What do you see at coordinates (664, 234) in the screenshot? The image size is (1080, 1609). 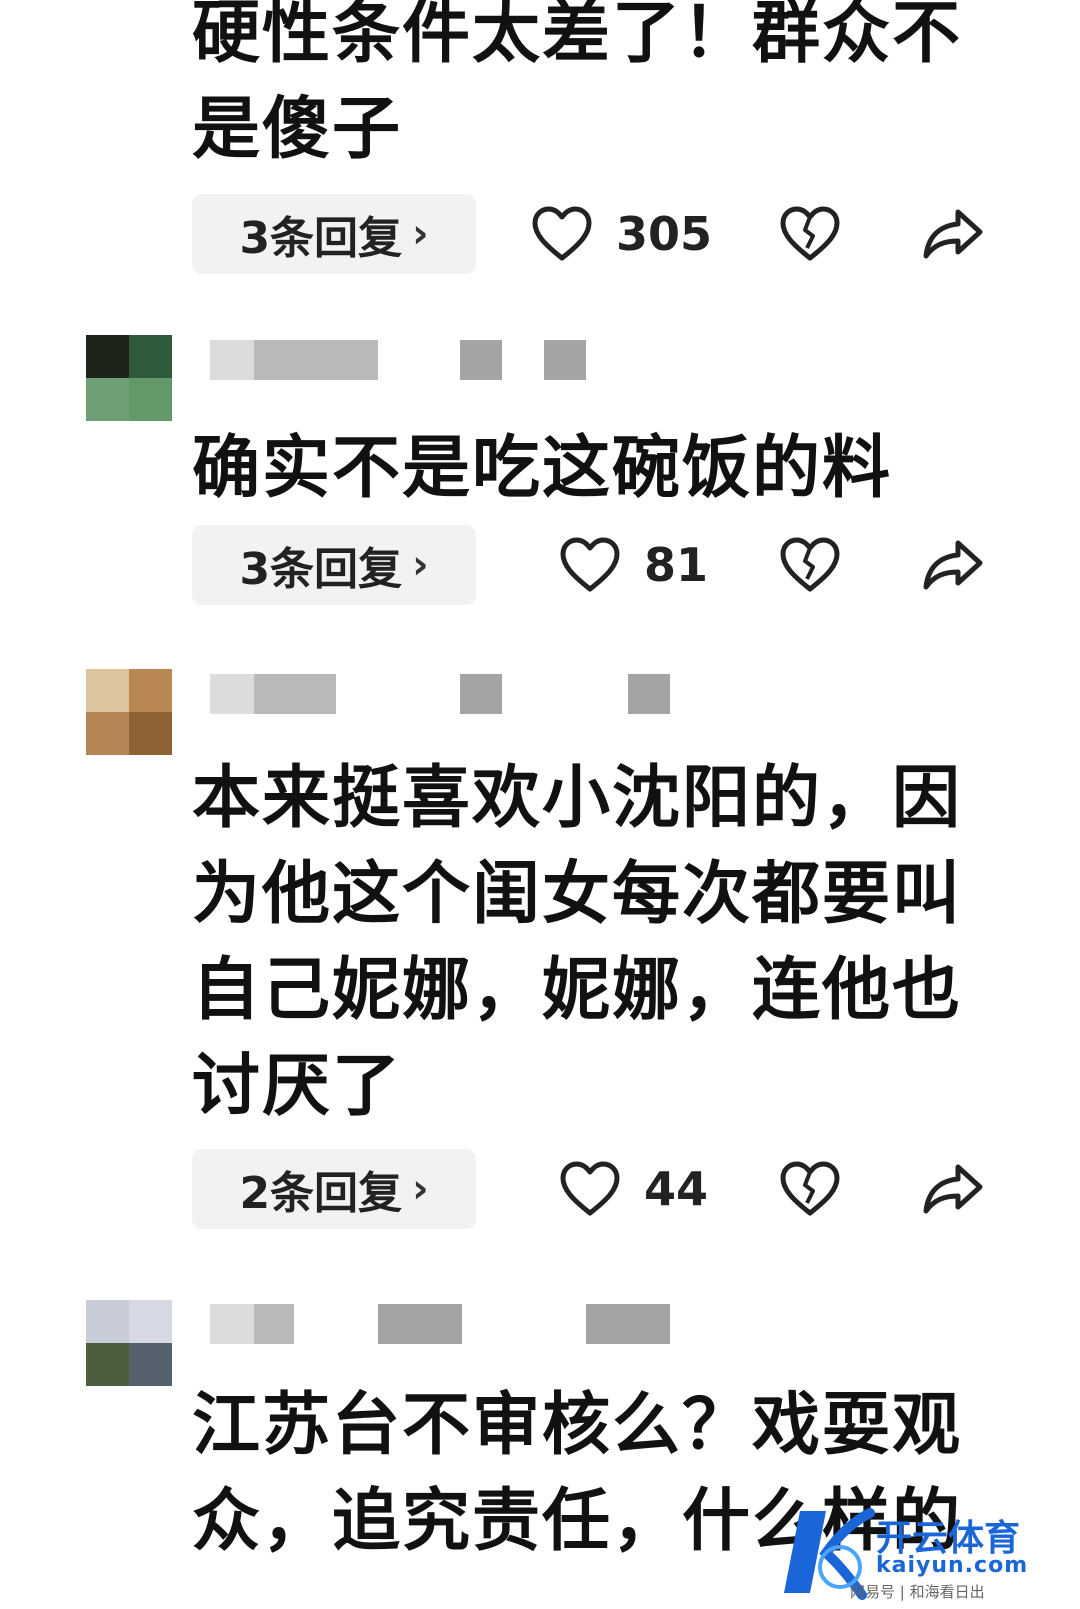 I see `like-count: 305` at bounding box center [664, 234].